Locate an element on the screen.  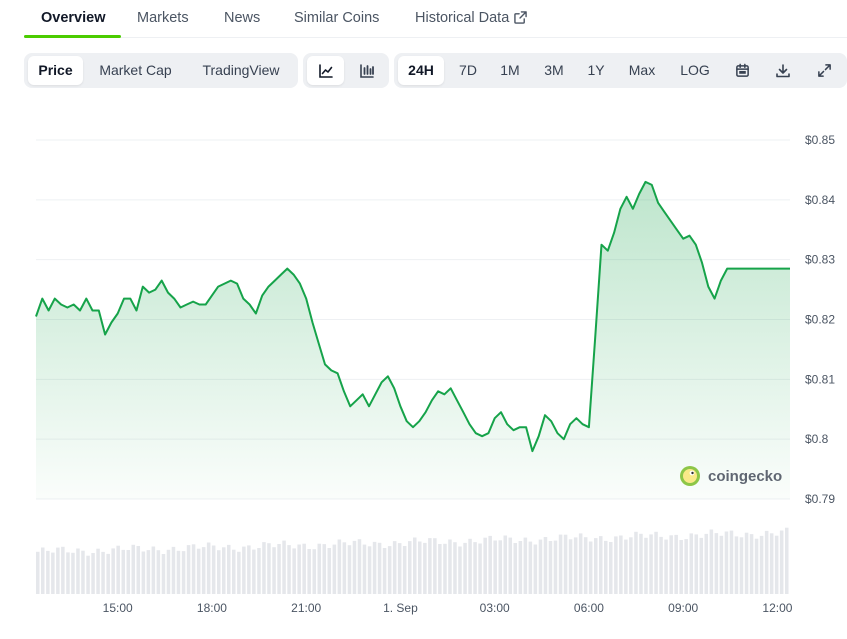
x-tick-label: 06:00 is located at coordinates (589, 608).